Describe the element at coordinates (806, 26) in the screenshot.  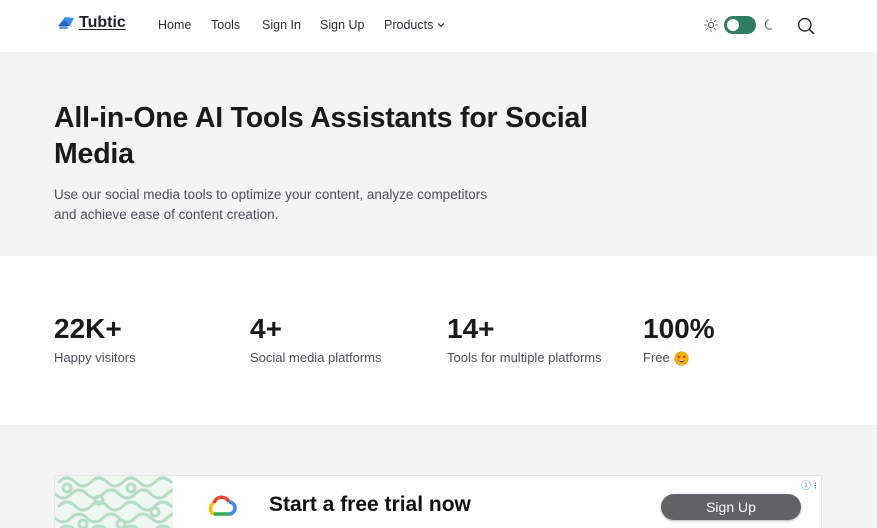
I see `search-icon` at that location.